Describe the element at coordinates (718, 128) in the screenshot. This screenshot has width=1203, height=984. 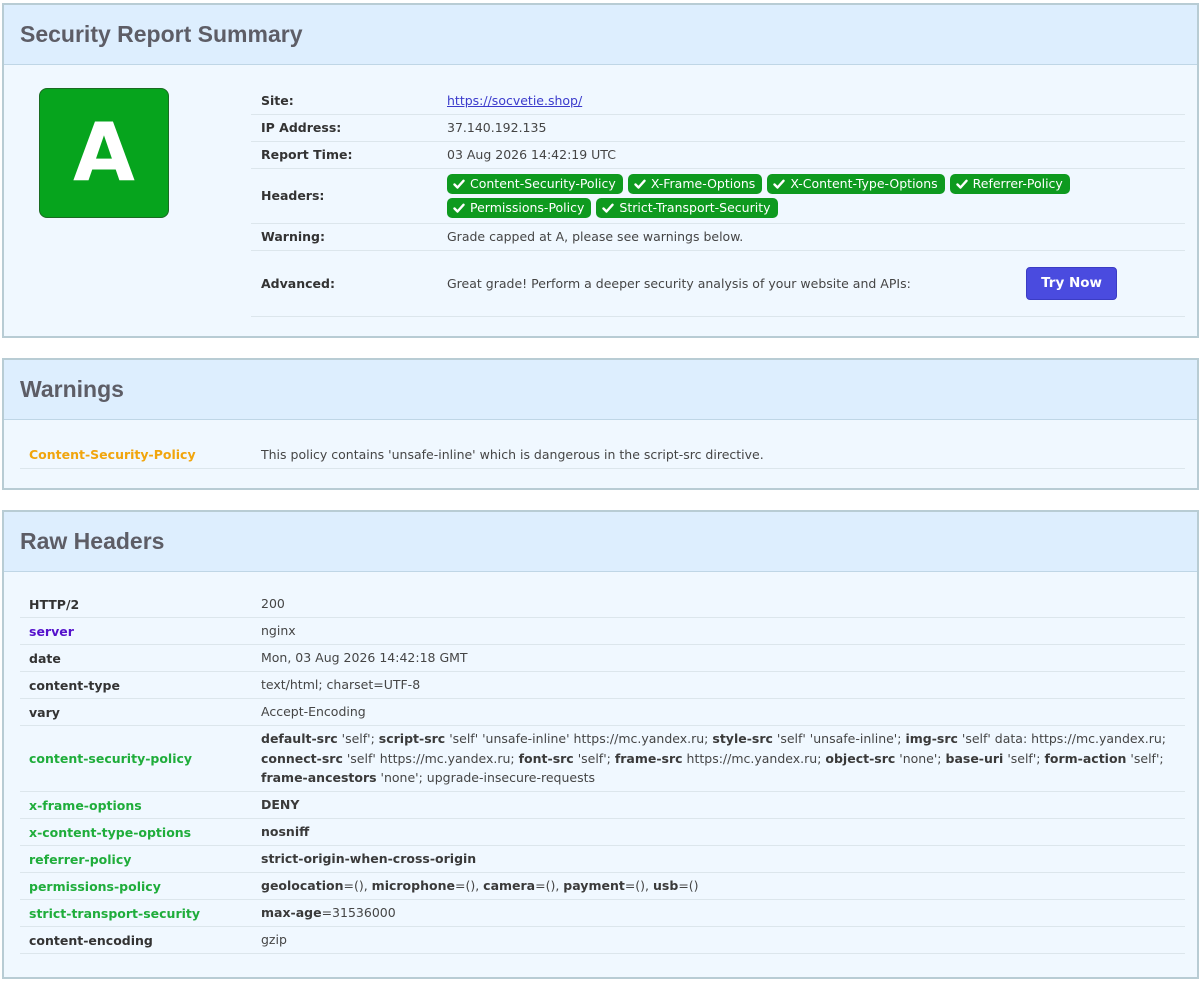
I see `ip-row: IP Address: 37.140.192.135` at that location.